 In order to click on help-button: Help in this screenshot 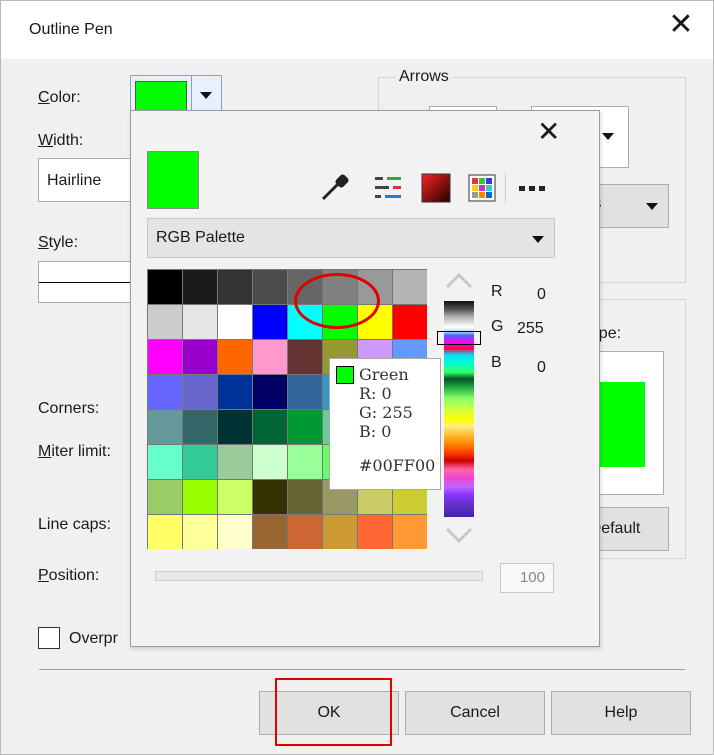, I will do `click(621, 713)`.